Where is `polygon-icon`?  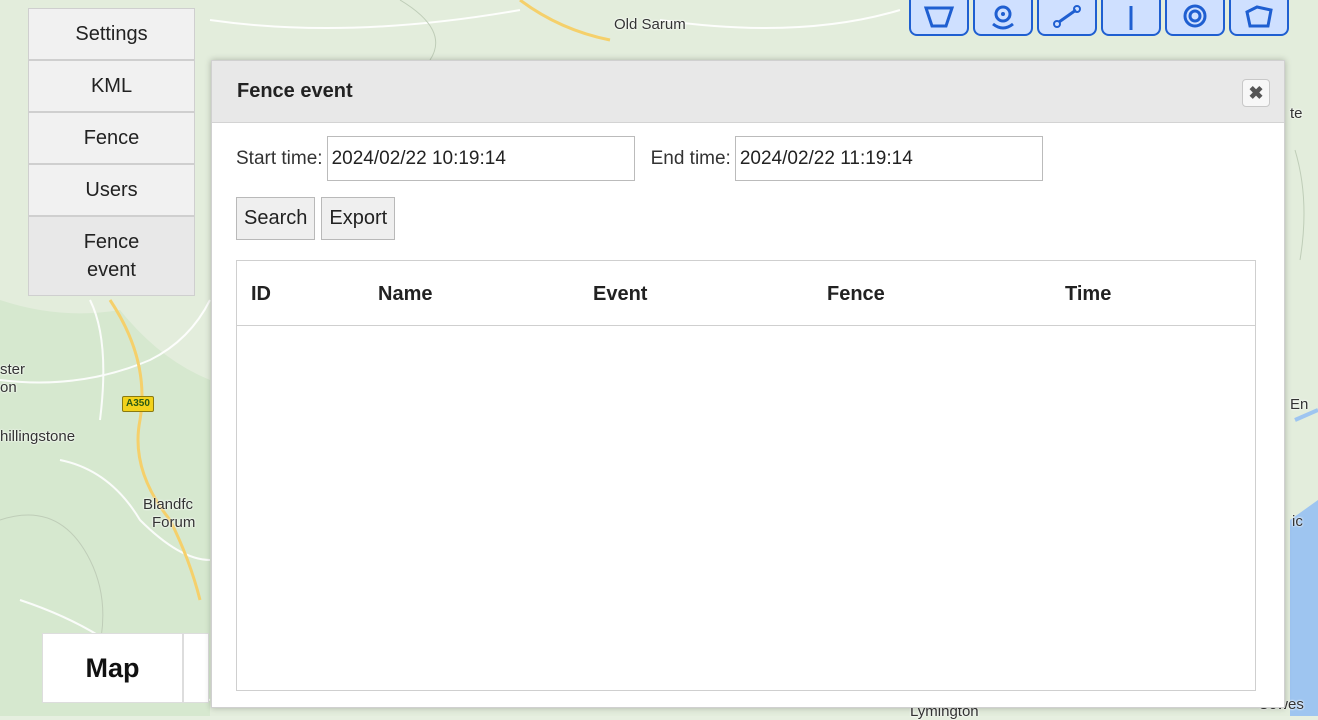 polygon-icon is located at coordinates (939, 18).